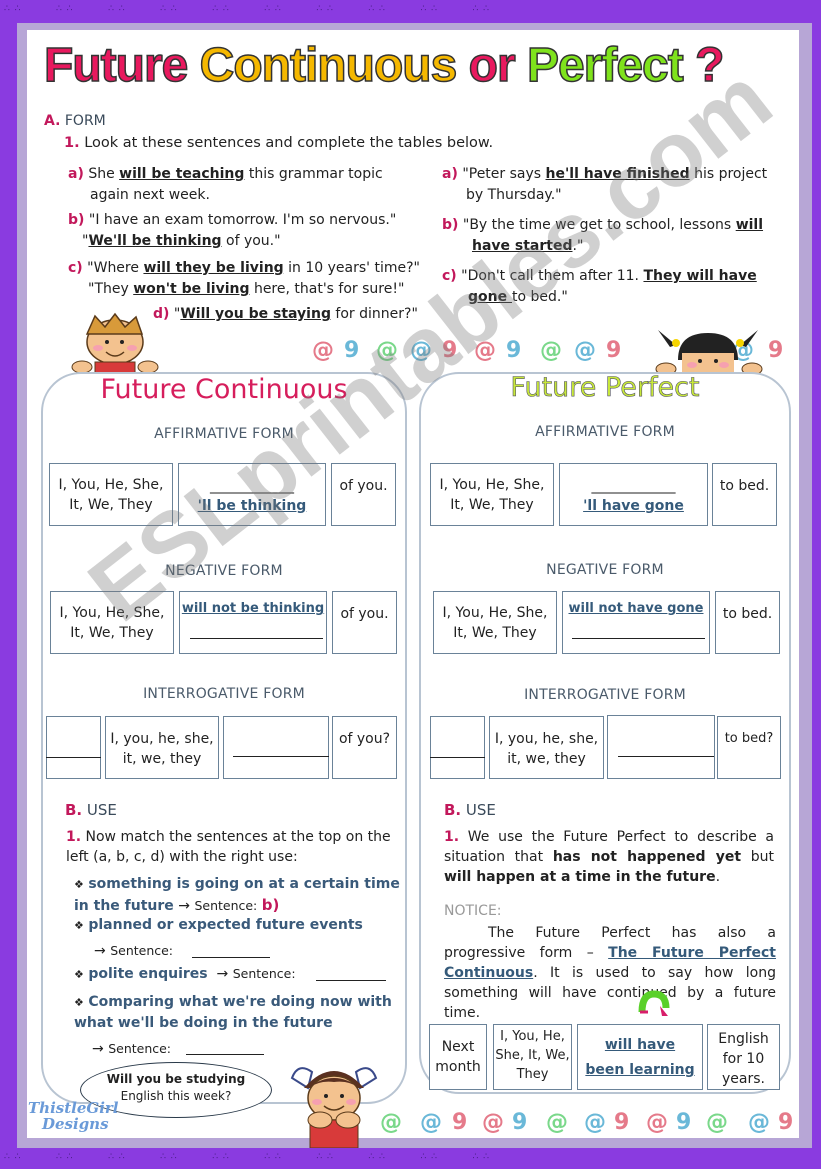 Image resolution: width=821 pixels, height=1169 pixels. I want to click on worksheet-title: Future Continuous or Perfect ?, so click(418, 68).